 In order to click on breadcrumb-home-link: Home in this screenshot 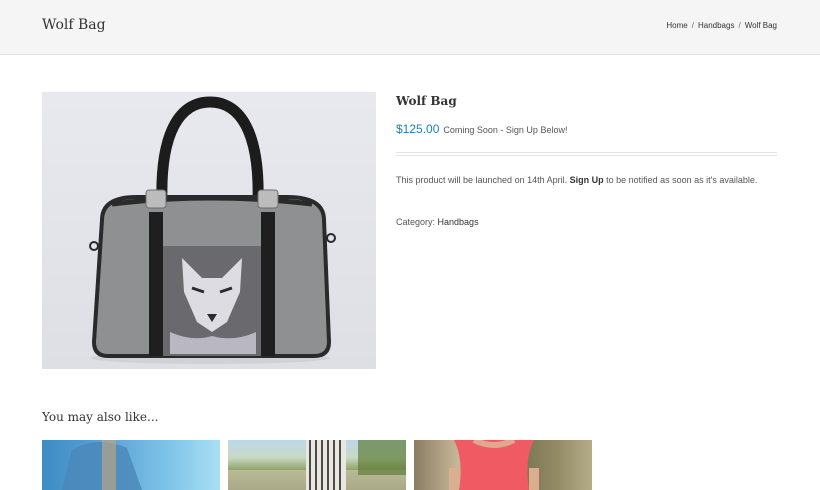, I will do `click(676, 25)`.